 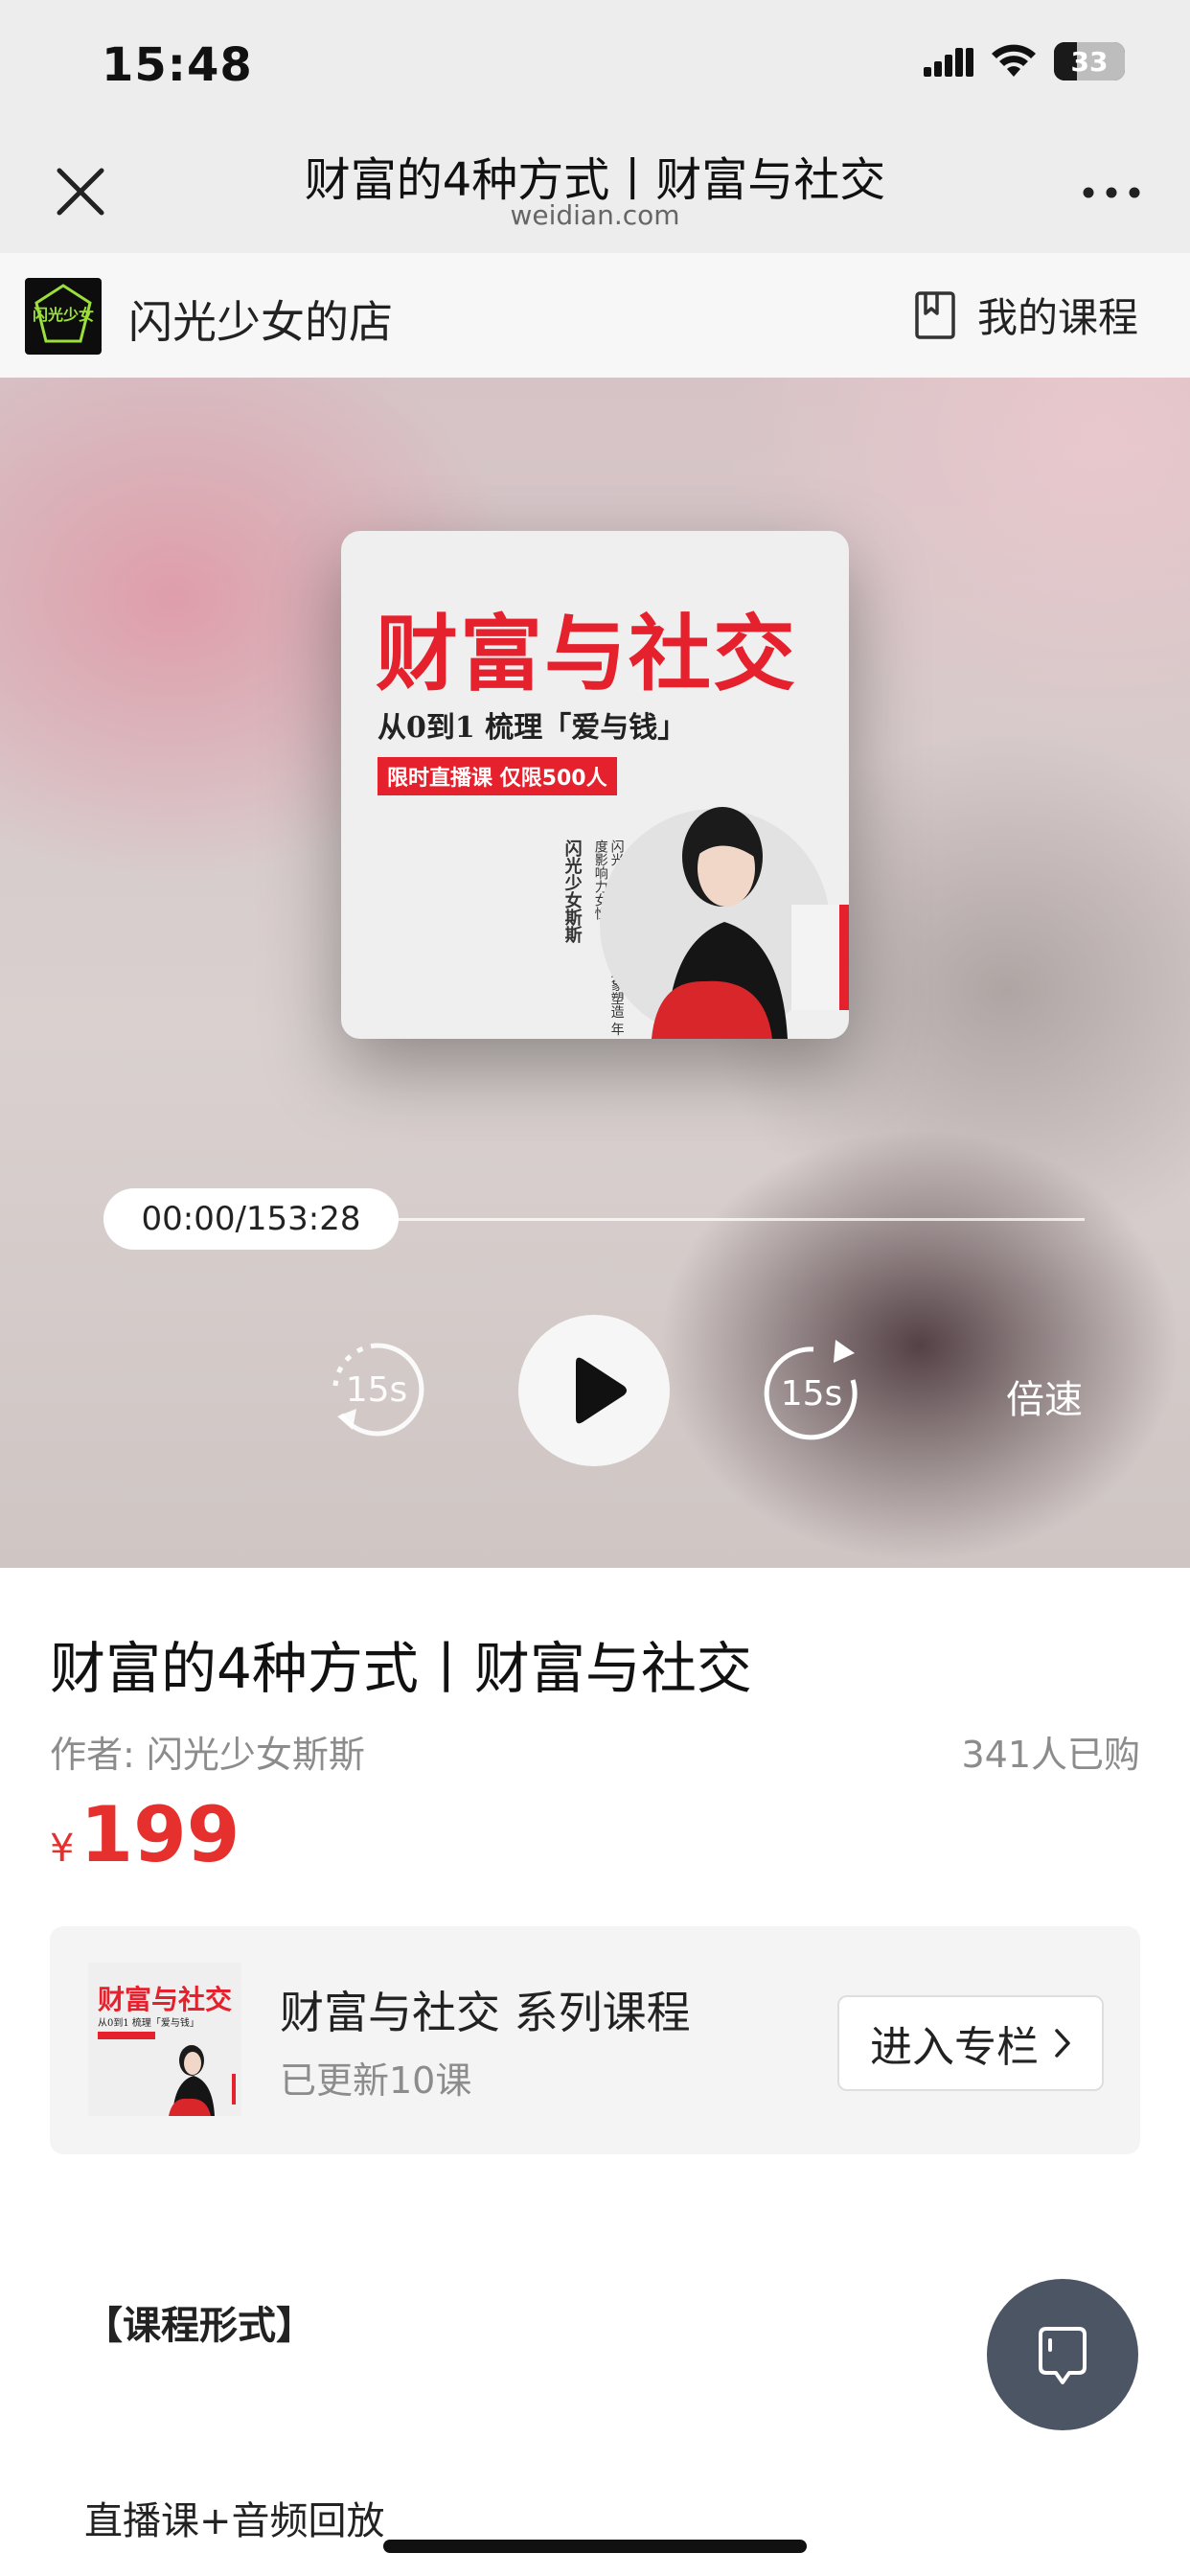 I want to click on cover-tag: 限时直播课 仅限500人, so click(x=498, y=776).